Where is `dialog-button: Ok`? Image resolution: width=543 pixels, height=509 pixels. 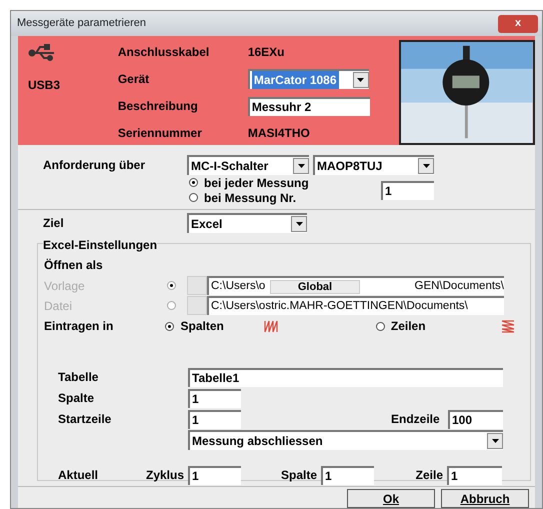
dialog-button: Ok is located at coordinates (391, 498).